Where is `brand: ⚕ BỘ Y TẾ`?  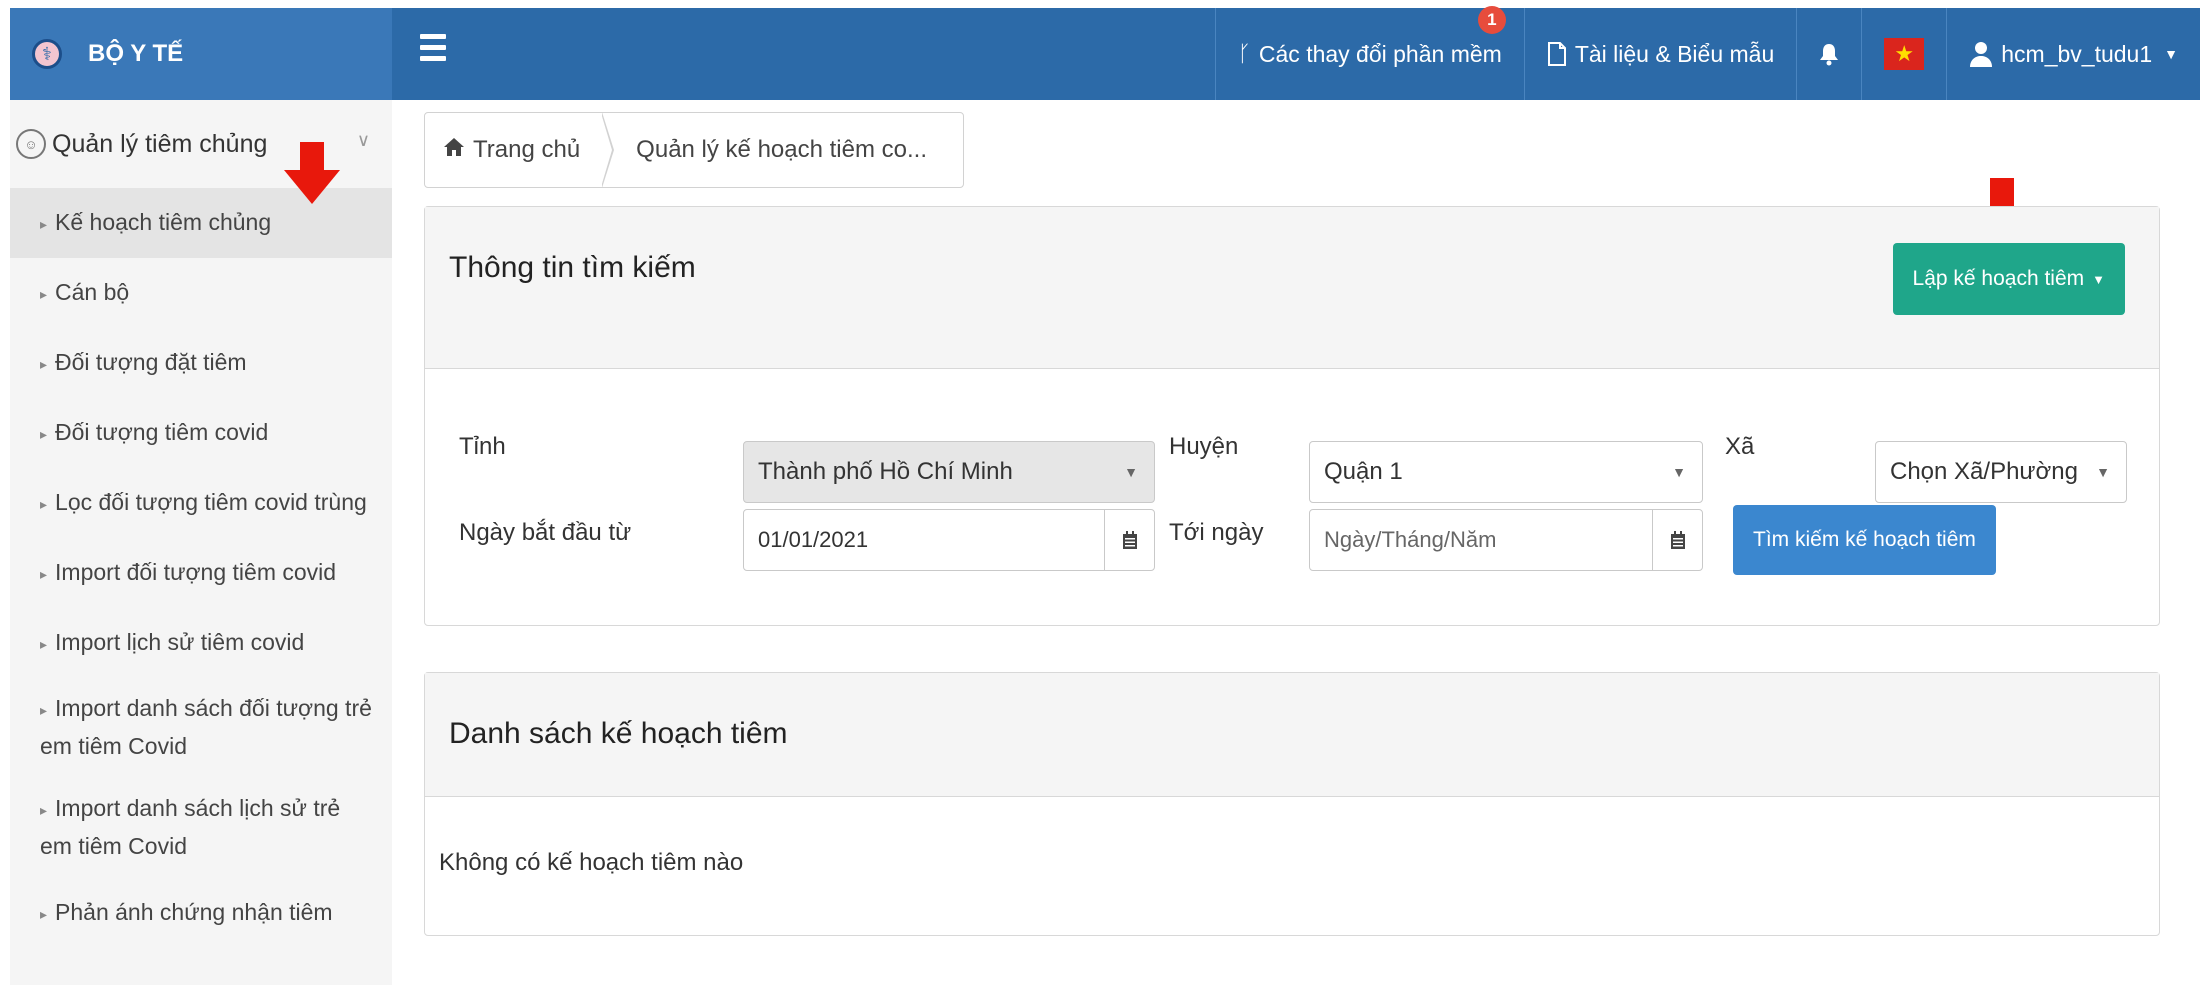
brand: ⚕ BỘ Y TẾ is located at coordinates (201, 54).